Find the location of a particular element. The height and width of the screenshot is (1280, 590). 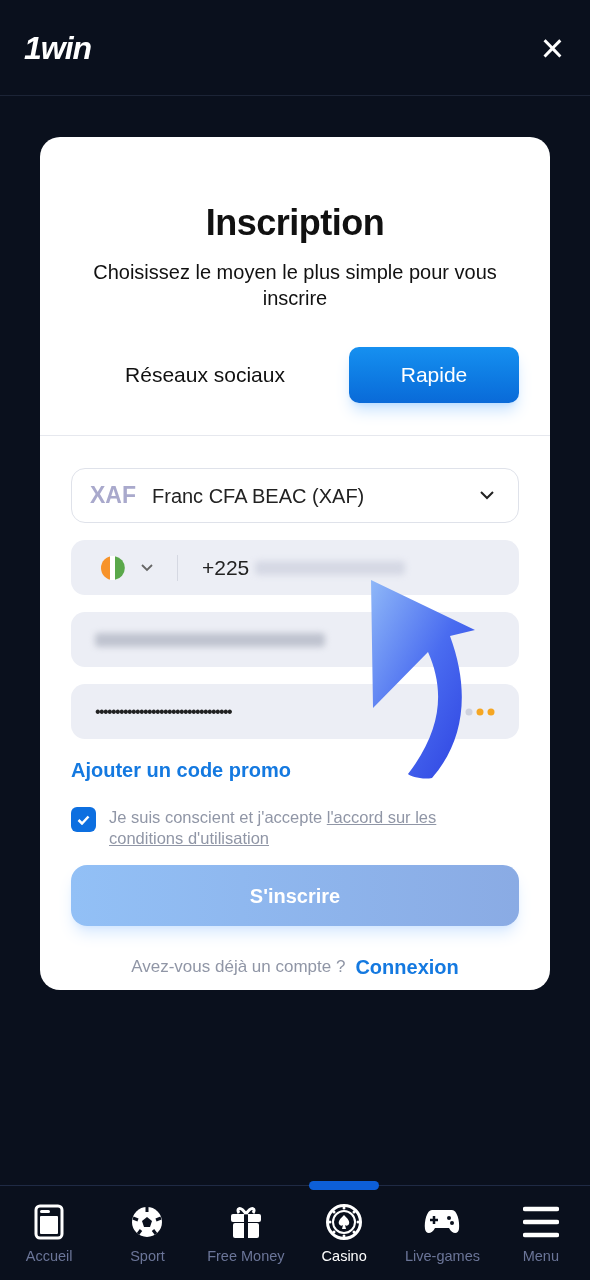

currency-code: XAF is located at coordinates (113, 496).